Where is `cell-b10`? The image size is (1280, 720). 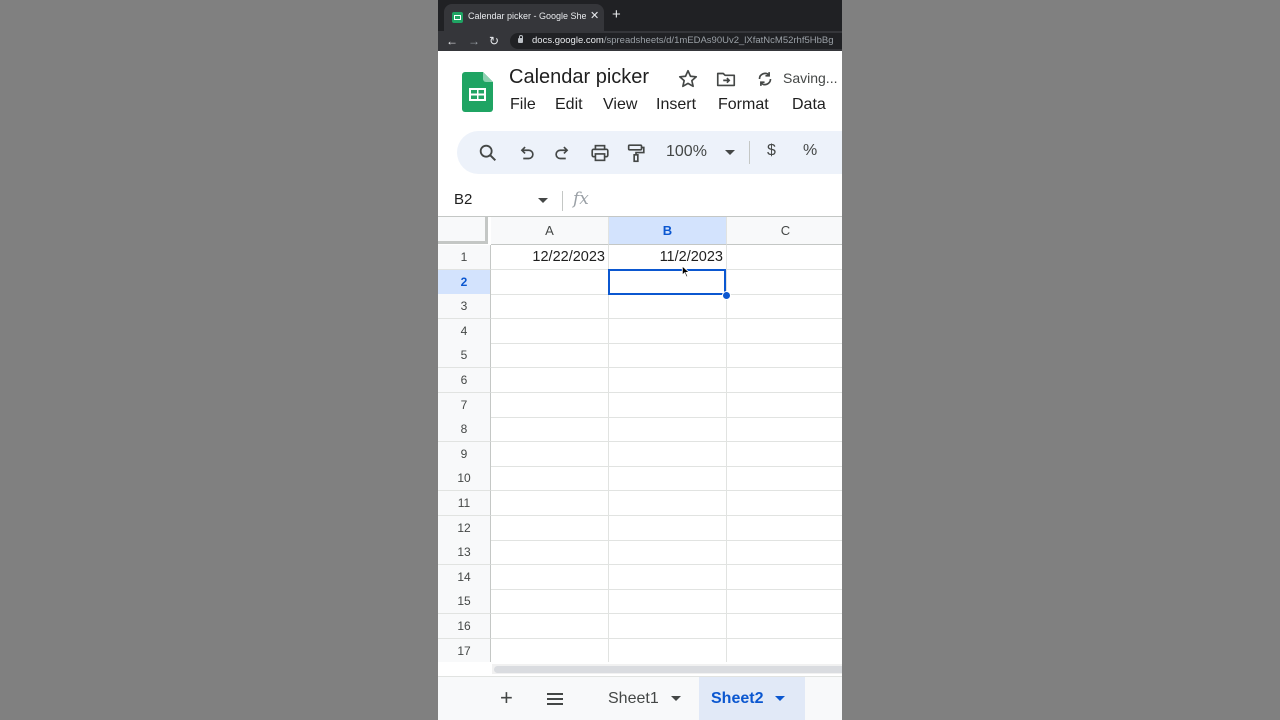
cell-b10 is located at coordinates (668, 478).